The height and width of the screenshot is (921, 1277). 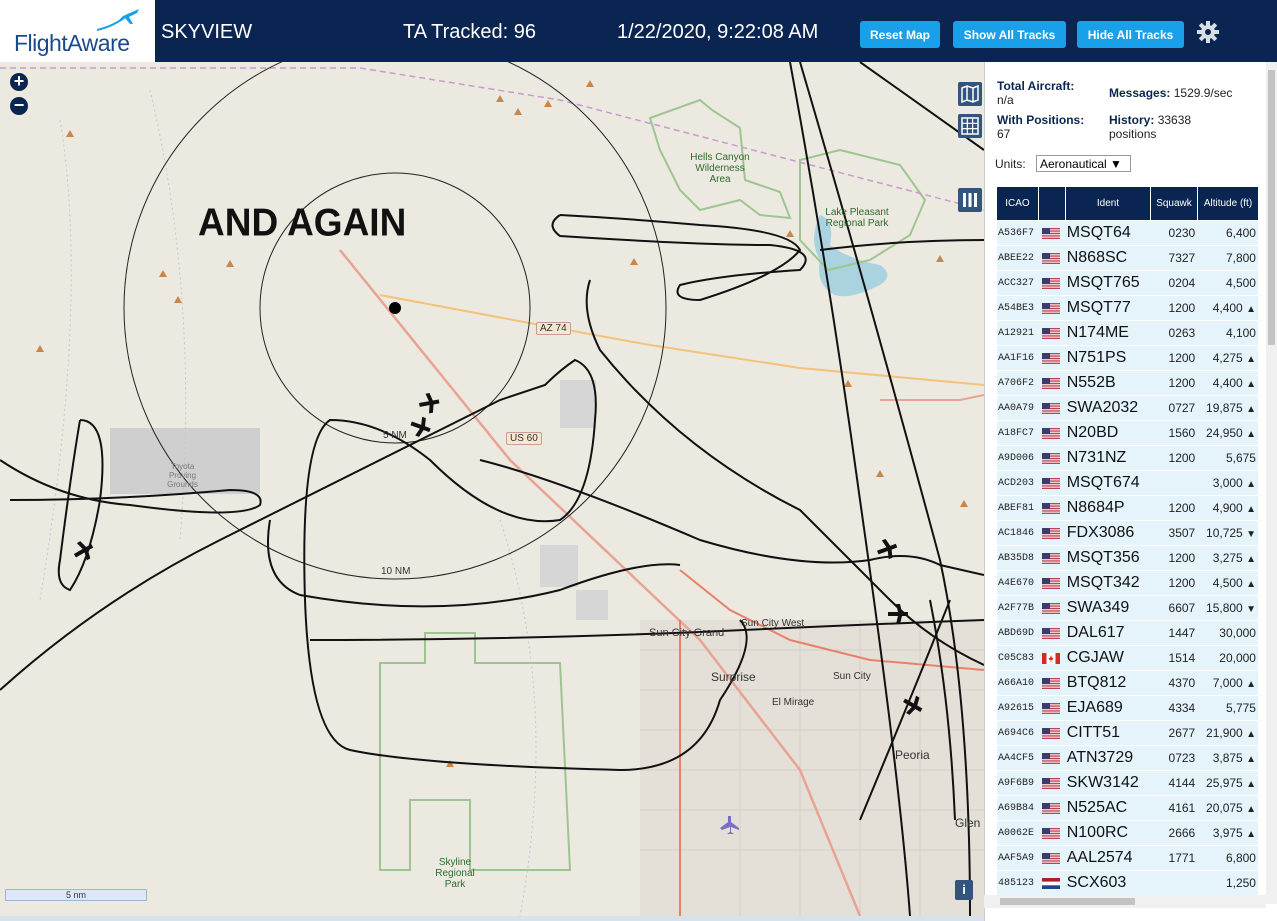 I want to click on ident-cell: MSQT77, so click(x=1098, y=307).